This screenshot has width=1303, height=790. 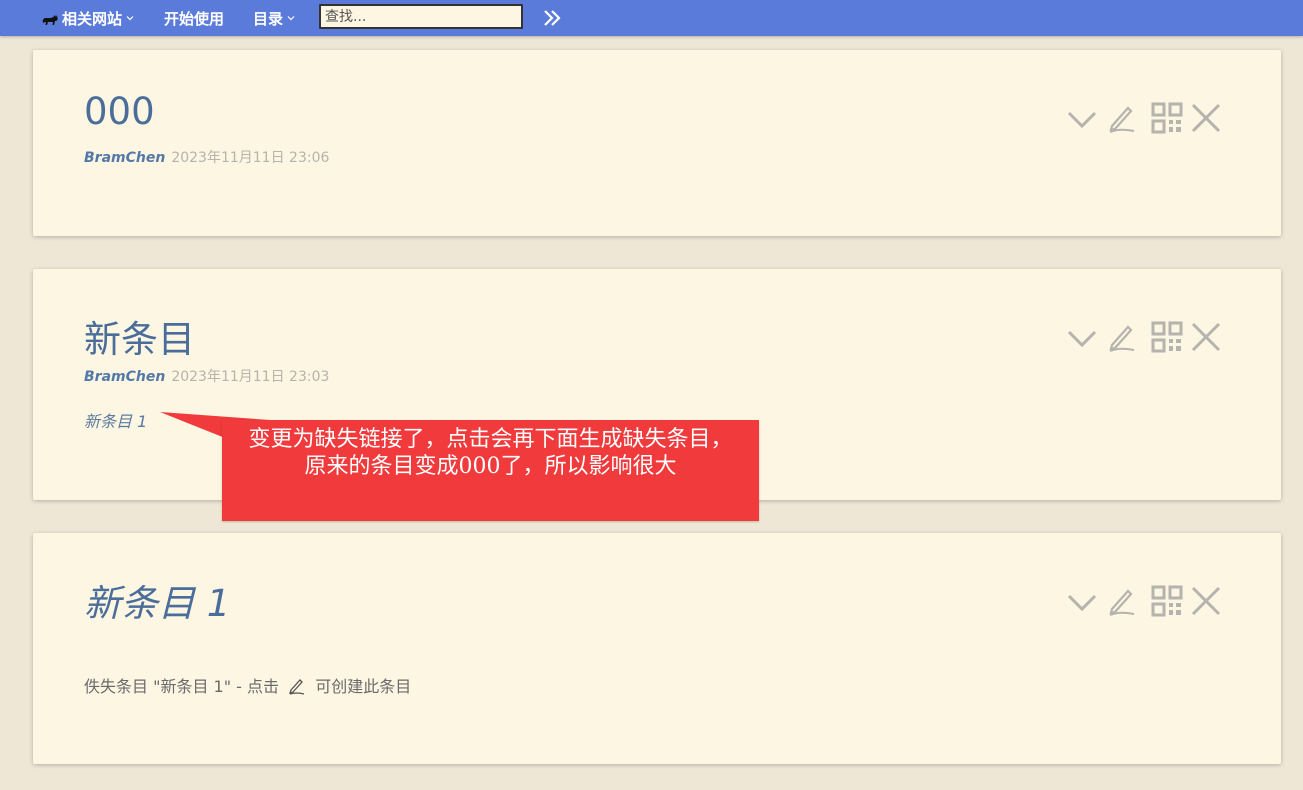 What do you see at coordinates (50, 19) in the screenshot?
I see `cat-icon` at bounding box center [50, 19].